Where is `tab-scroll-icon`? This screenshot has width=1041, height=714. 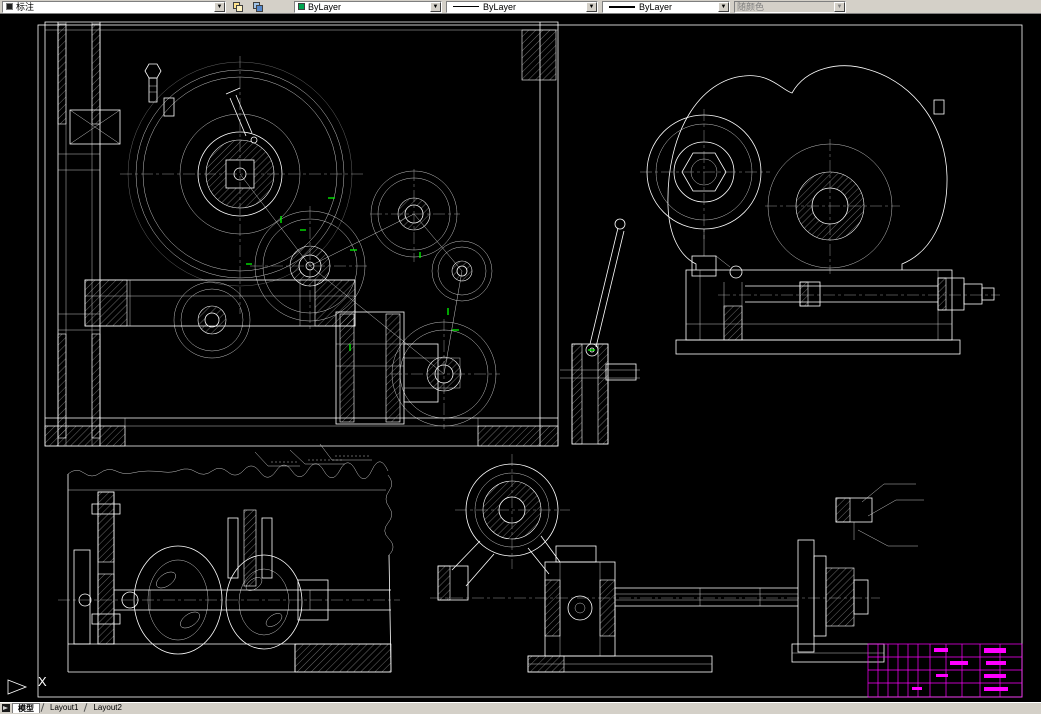
tab-scroll-icon is located at coordinates (6, 707).